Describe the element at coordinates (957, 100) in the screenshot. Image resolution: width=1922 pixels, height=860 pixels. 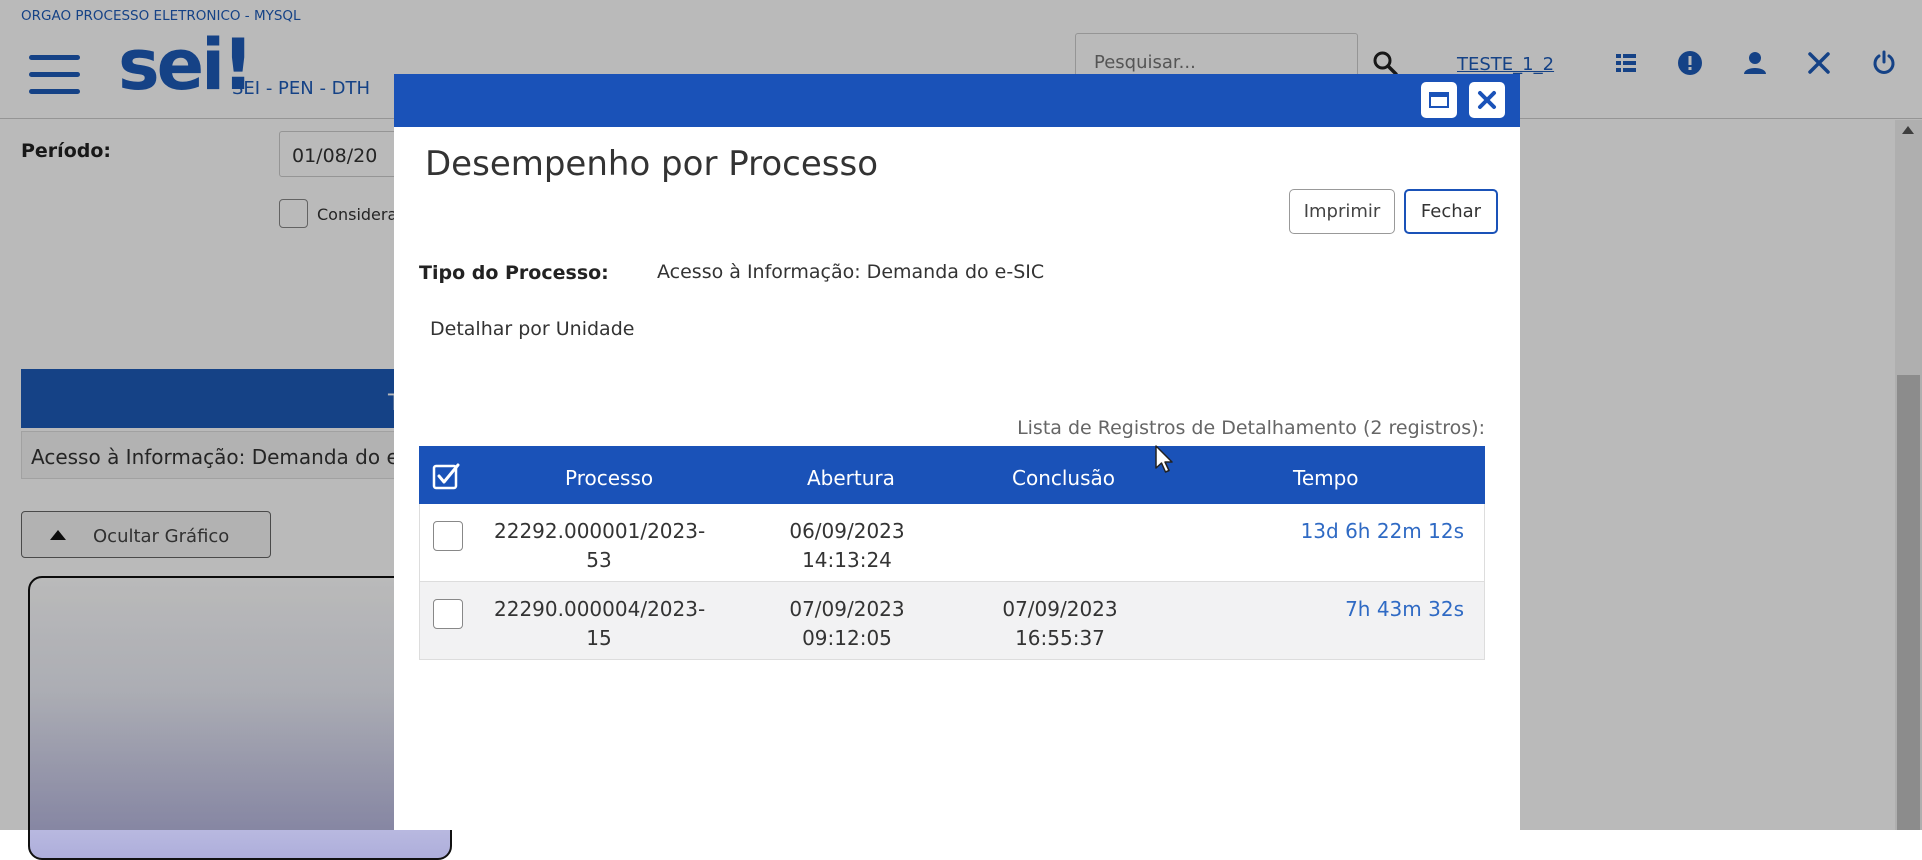
I see `modal-title-bar` at that location.